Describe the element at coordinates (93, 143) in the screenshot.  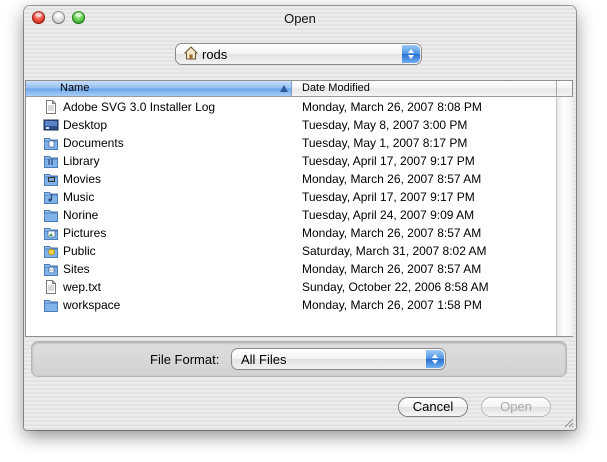
I see `file-name: Documents` at that location.